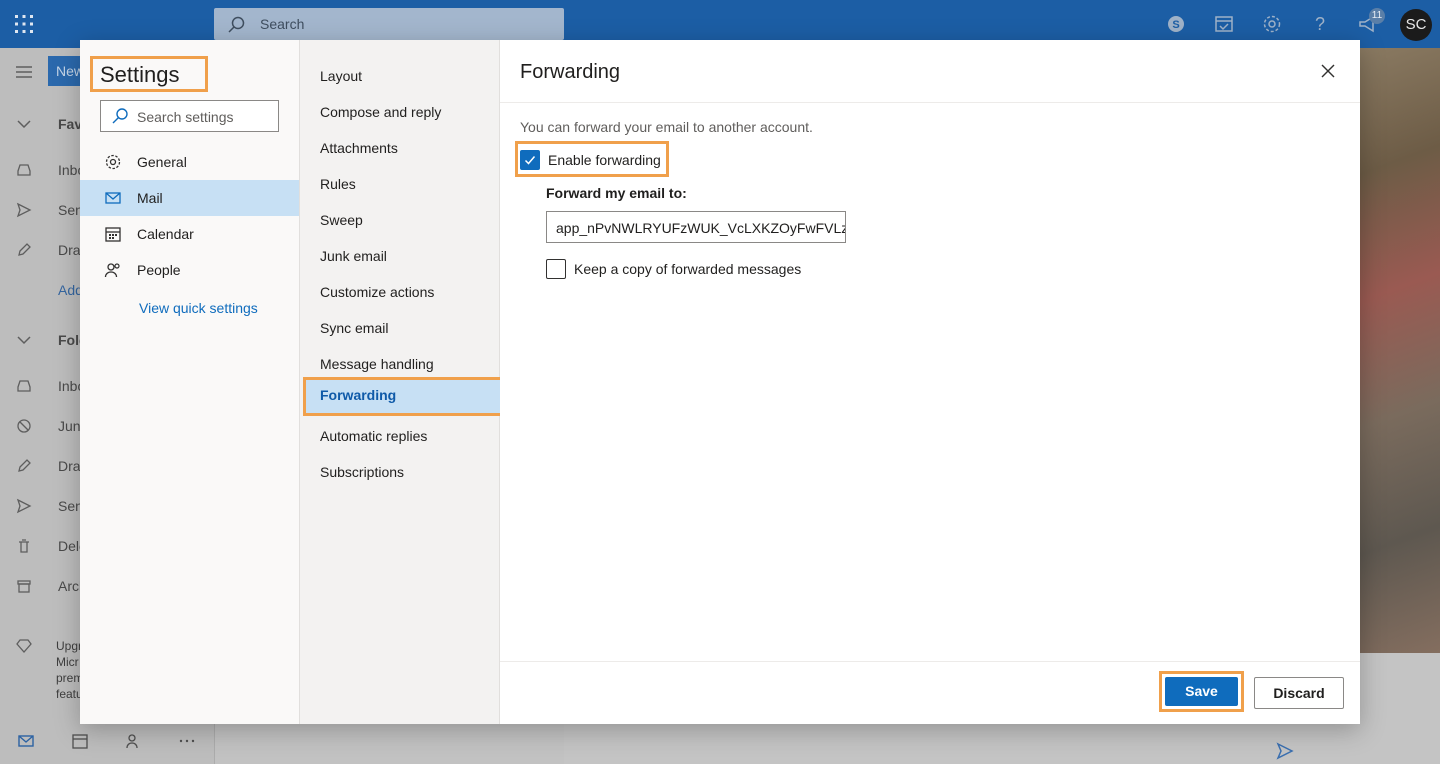 Image resolution: width=1440 pixels, height=764 pixels. I want to click on category-people: People, so click(189, 270).